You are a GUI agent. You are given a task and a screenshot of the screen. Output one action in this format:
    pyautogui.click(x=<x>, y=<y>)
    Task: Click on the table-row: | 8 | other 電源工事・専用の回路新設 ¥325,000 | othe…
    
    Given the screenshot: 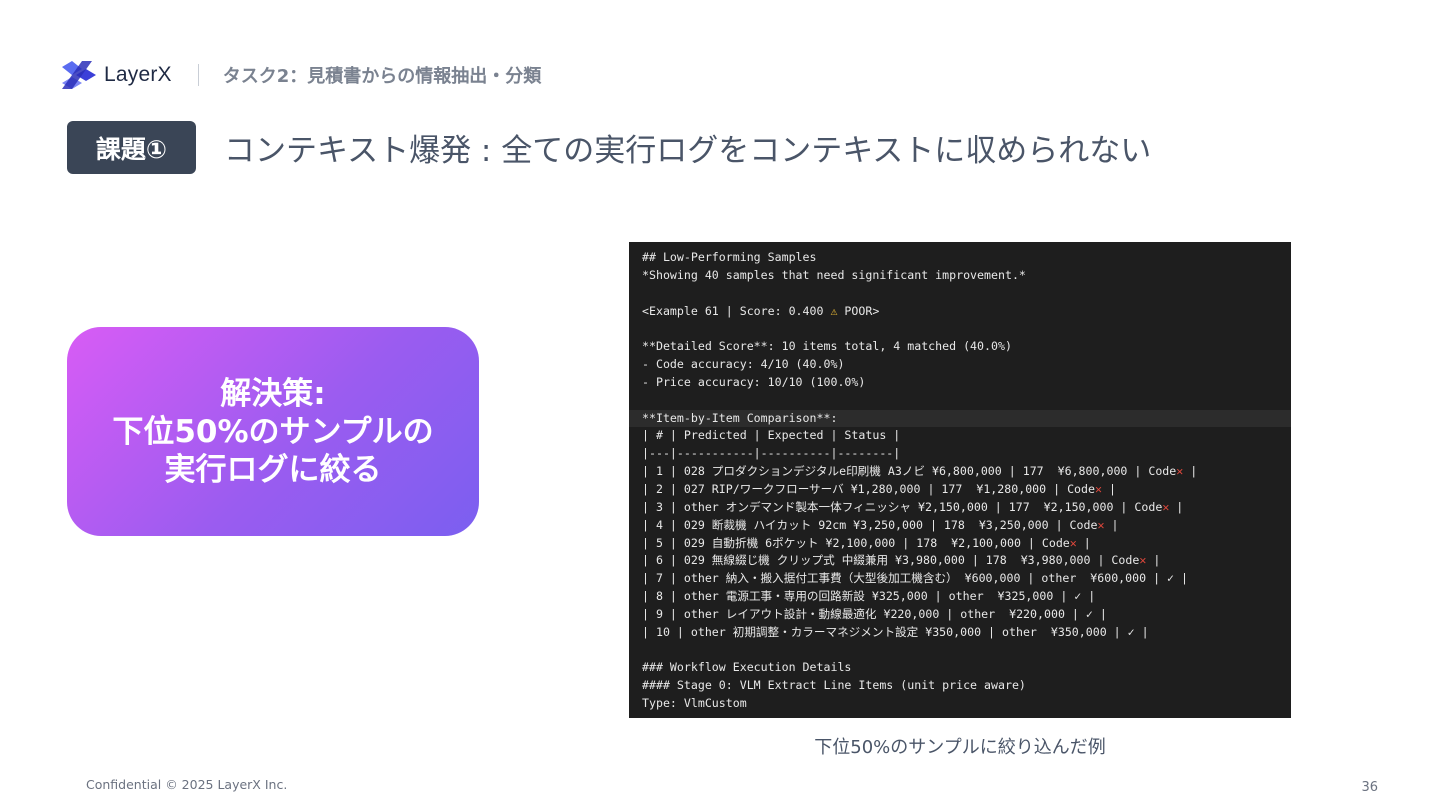 What is the action you would take?
    pyautogui.click(x=869, y=596)
    